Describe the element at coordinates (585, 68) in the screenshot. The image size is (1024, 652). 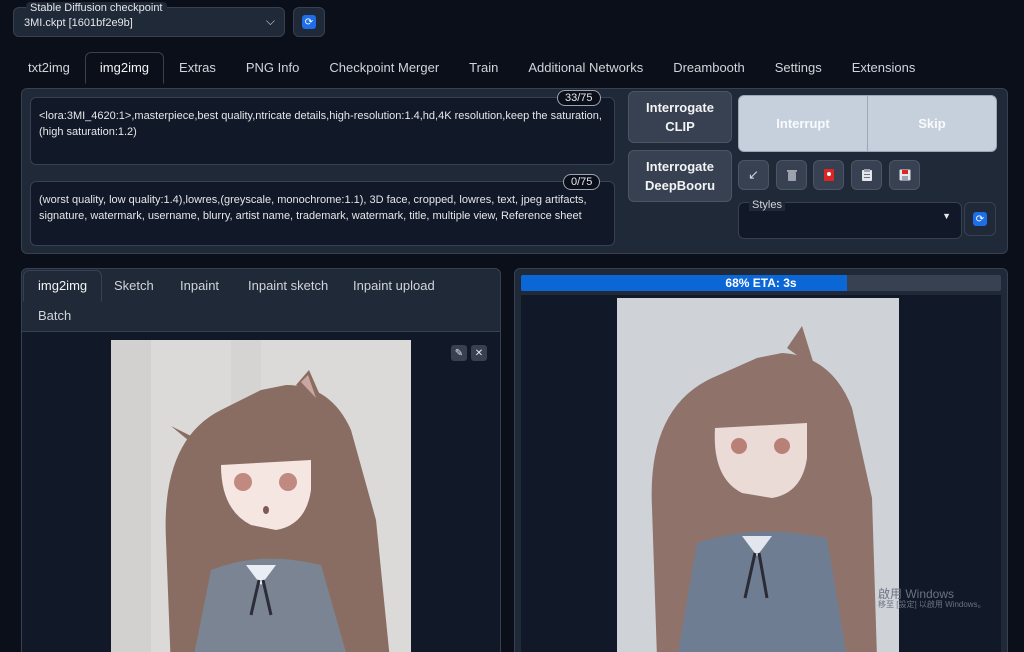
I see `tab-additional-networks: Additional Networks` at that location.